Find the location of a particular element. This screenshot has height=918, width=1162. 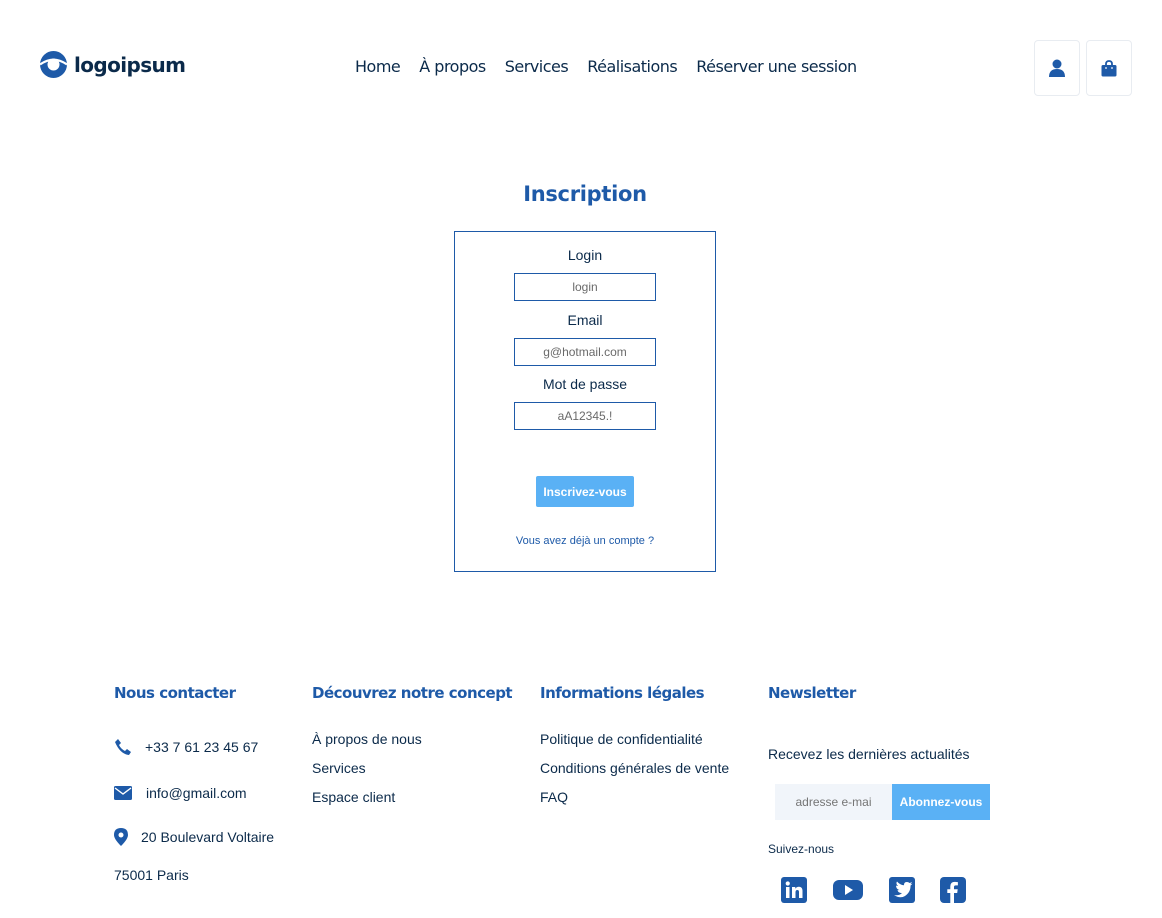

footer-legal-heading: Informations légales is located at coordinates (622, 693).